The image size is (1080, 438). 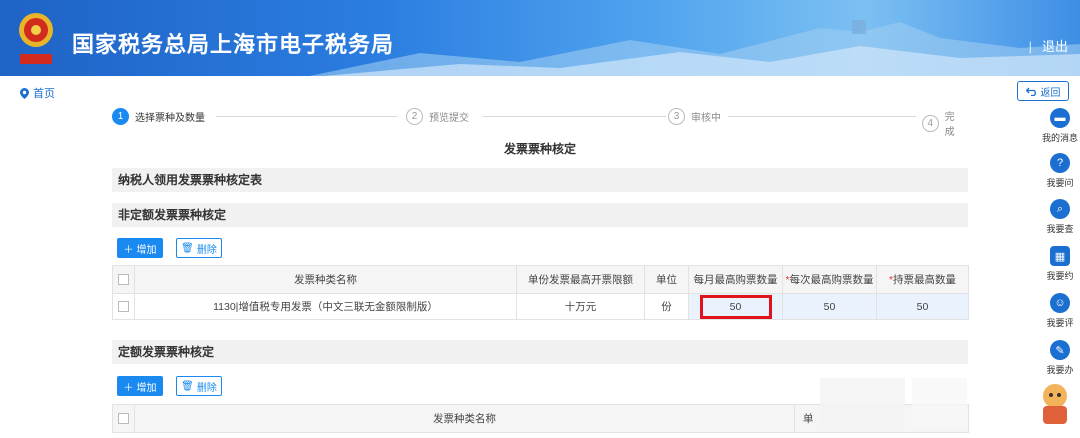 I want to click on step-4: 4 完成, so click(x=945, y=123).